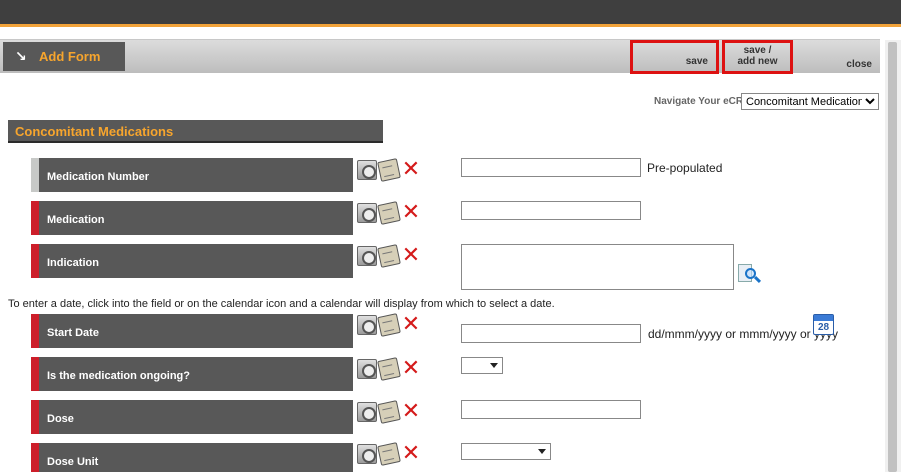 The image size is (901, 472). What do you see at coordinates (70, 56) in the screenshot?
I see `add-form-title: Add Form` at bounding box center [70, 56].